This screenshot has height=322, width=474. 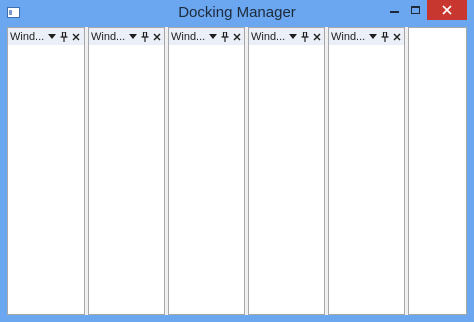 I want to click on title-bar: Docking Manager, so click(x=237, y=13).